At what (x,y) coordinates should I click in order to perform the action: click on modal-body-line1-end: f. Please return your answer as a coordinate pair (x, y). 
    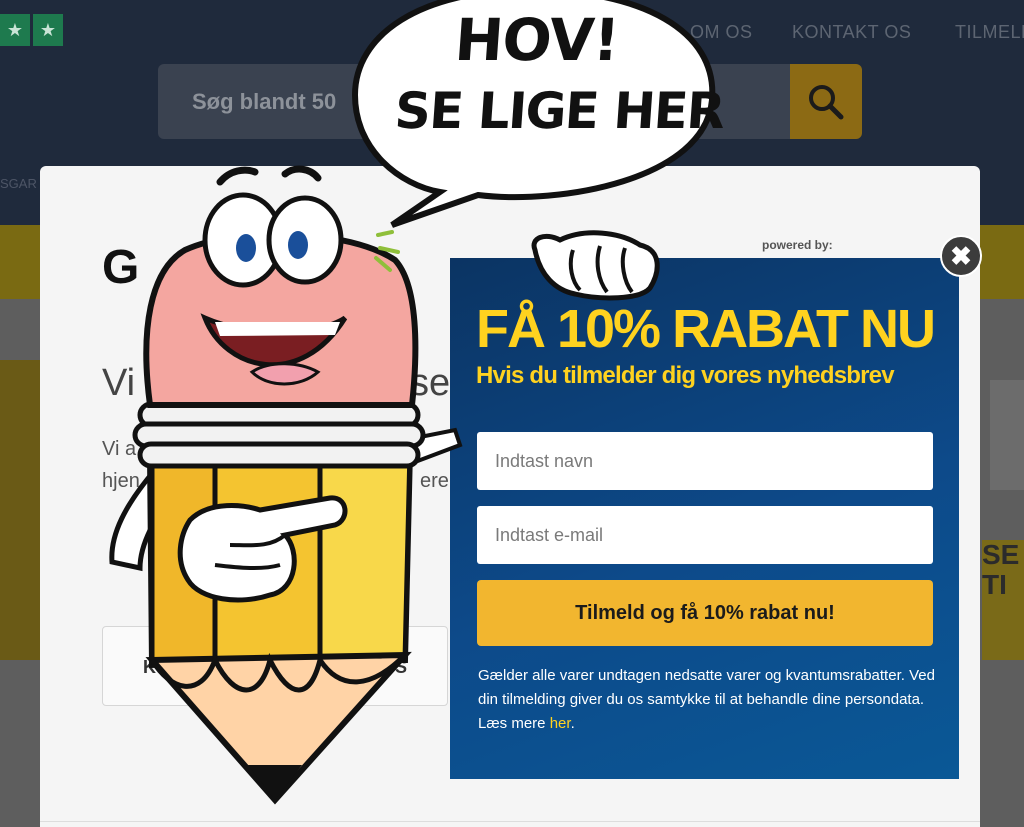
    Looking at the image, I should click on (413, 449).